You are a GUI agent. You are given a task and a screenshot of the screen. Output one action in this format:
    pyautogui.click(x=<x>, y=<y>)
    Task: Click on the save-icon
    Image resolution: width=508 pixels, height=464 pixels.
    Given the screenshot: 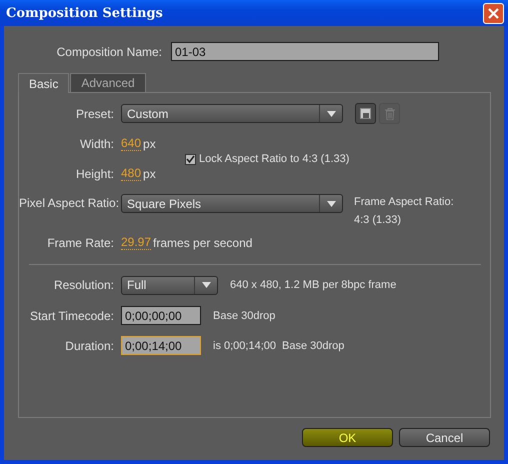 What is the action you would take?
    pyautogui.click(x=365, y=113)
    